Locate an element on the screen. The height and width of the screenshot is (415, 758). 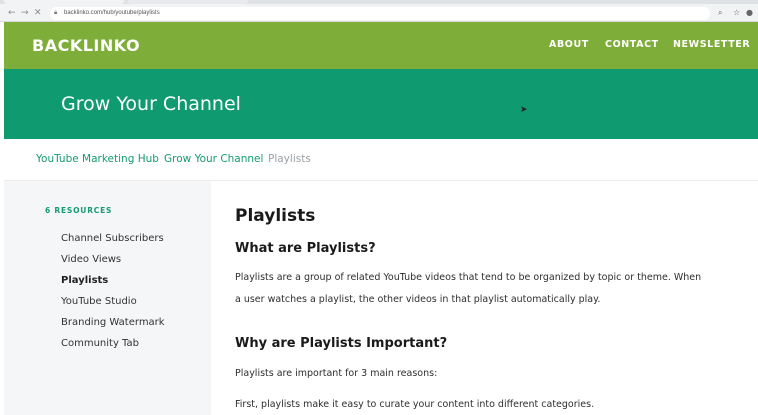
sidebar-item-video-views: Video Views is located at coordinates (91, 259).